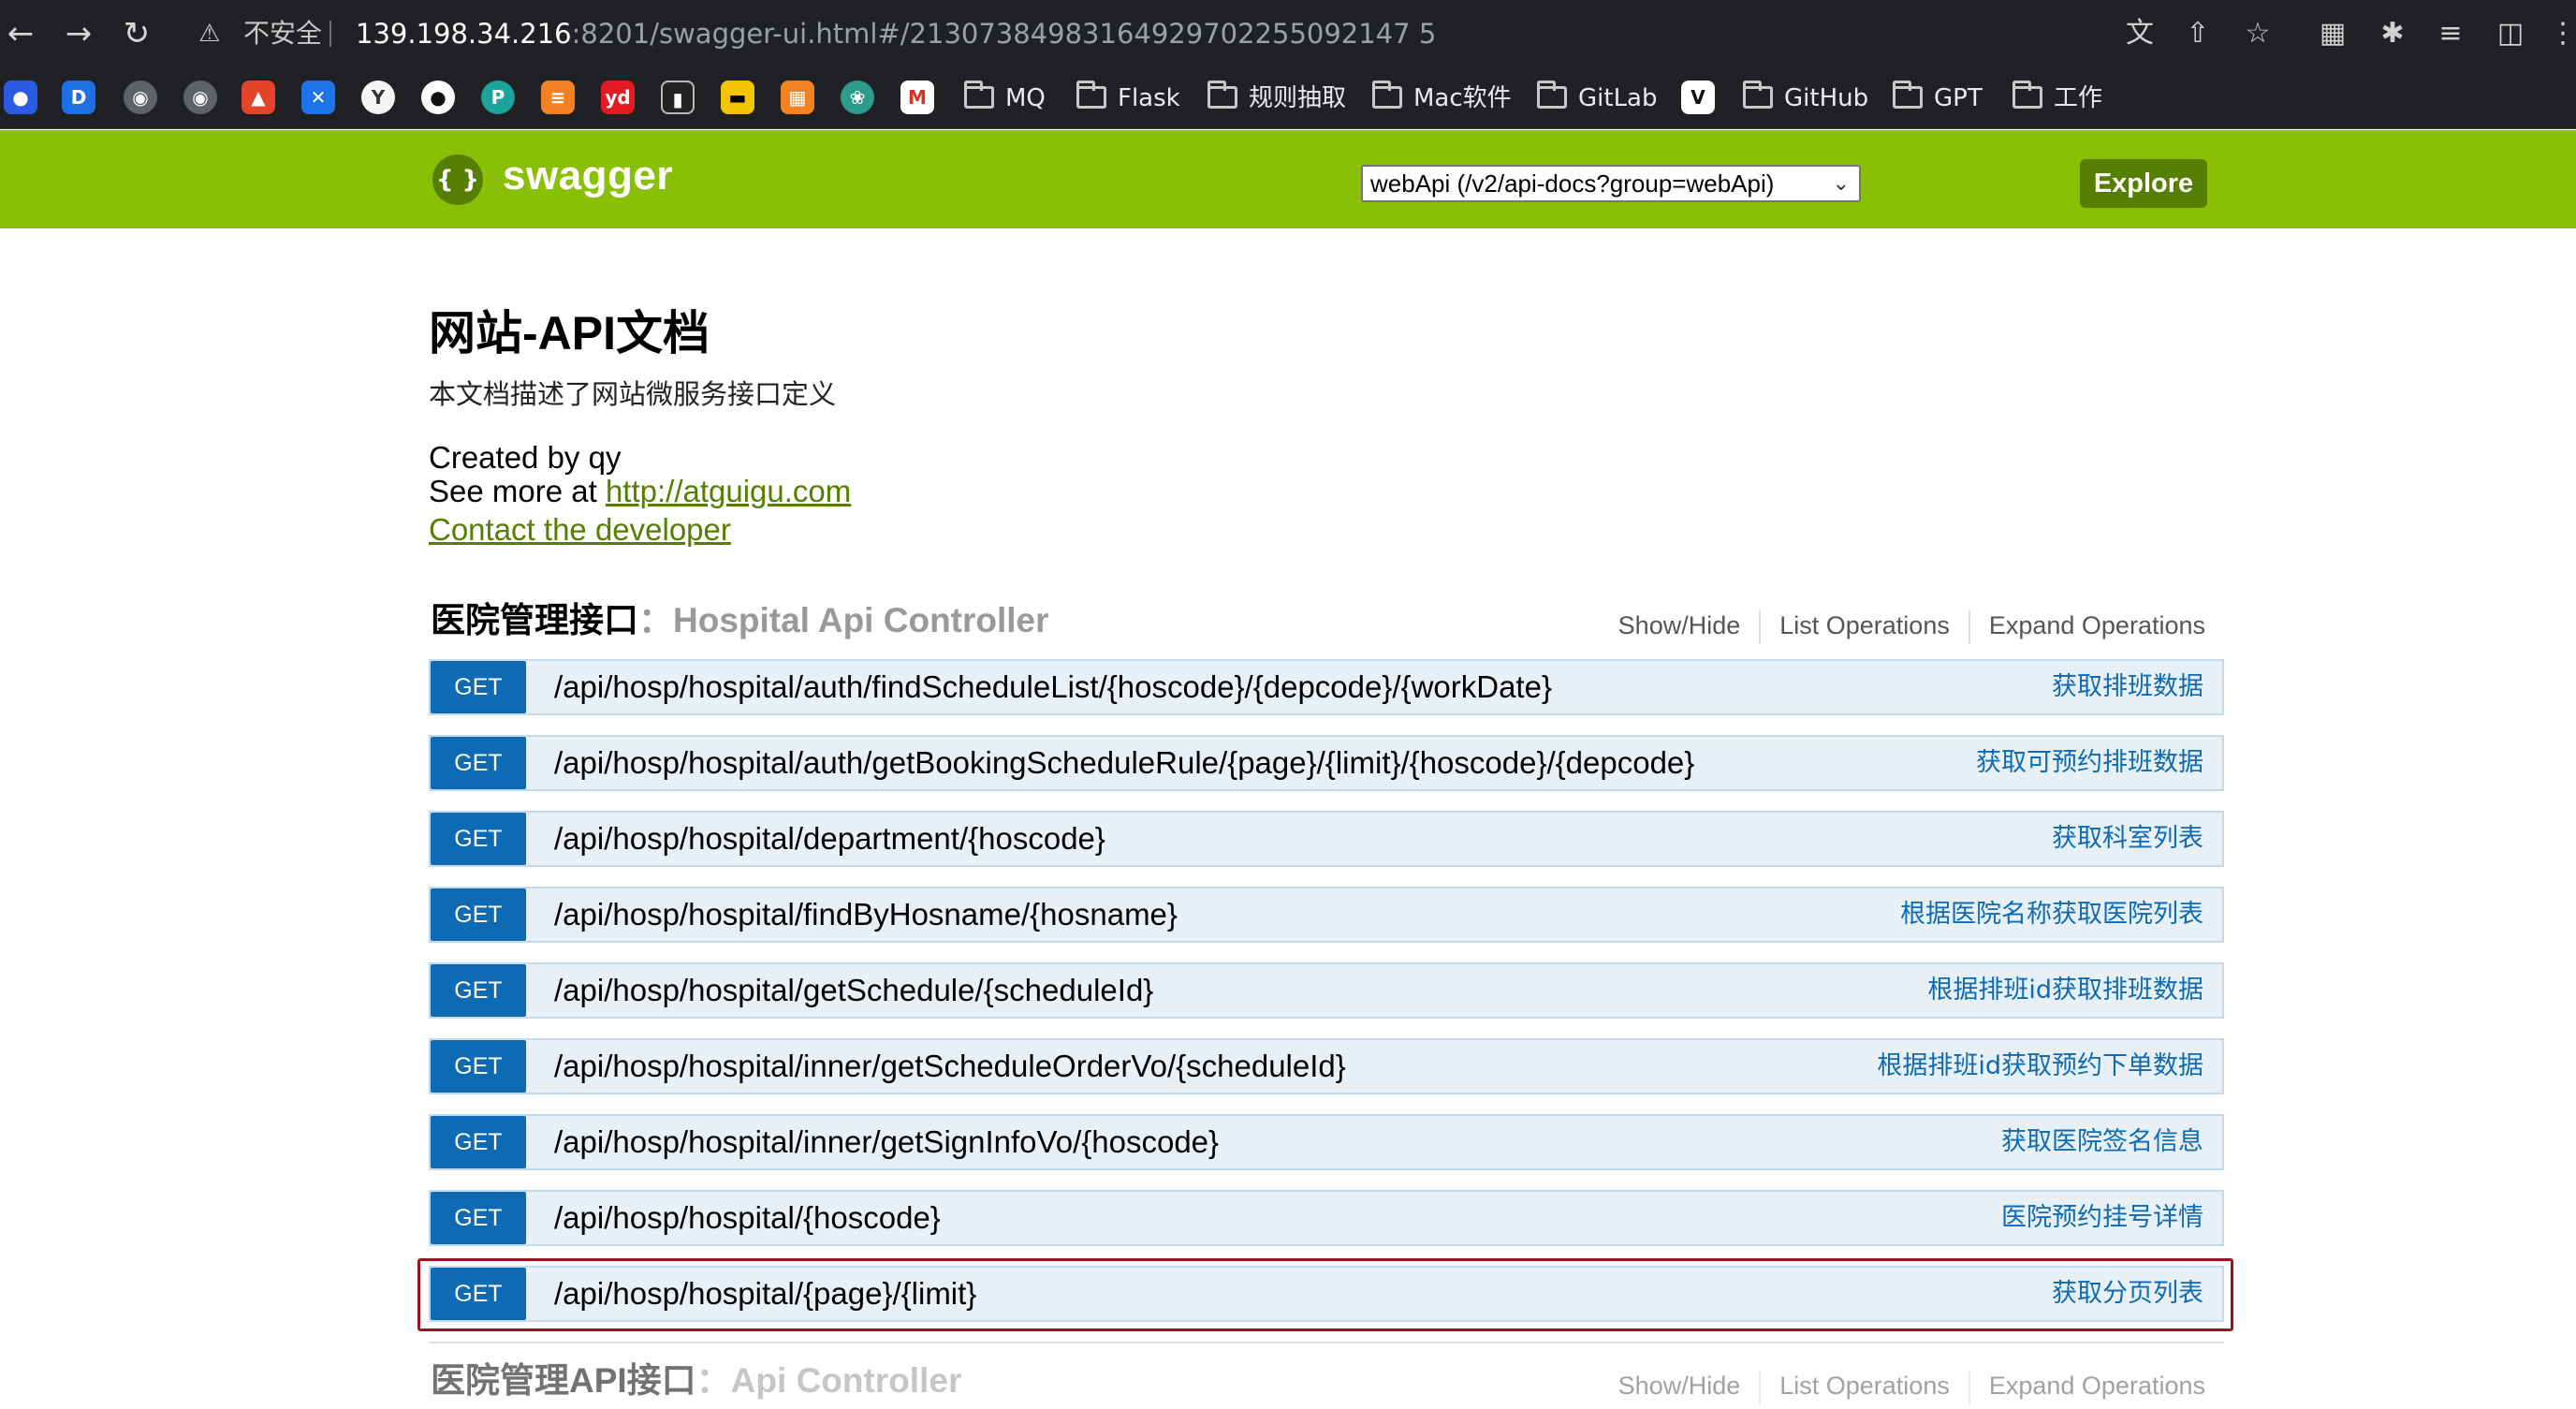 The width and height of the screenshot is (2576, 1409). What do you see at coordinates (588, 176) in the screenshot?
I see `swagger-logo-text: swagger` at bounding box center [588, 176].